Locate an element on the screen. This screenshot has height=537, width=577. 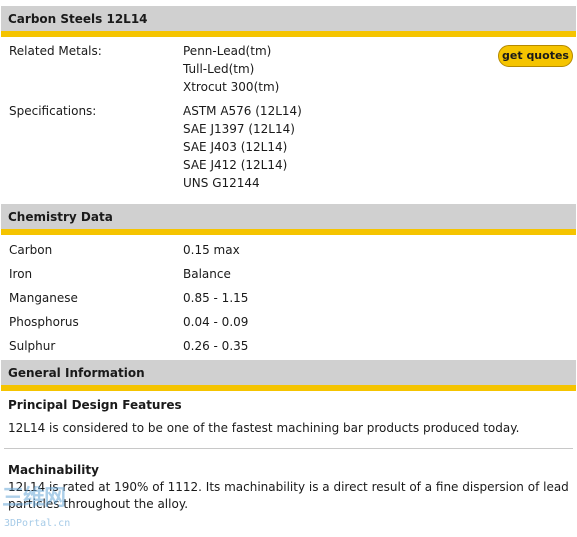
chemistry-row: Iron Balance is located at coordinates (288, 274).